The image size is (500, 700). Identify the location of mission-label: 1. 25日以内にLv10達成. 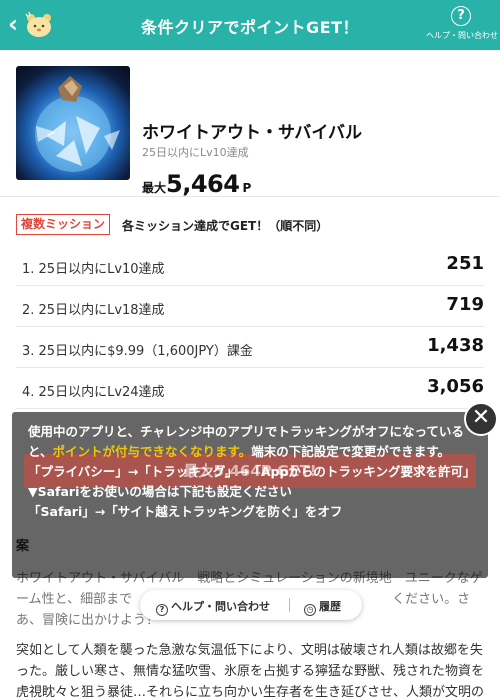
(93, 269).